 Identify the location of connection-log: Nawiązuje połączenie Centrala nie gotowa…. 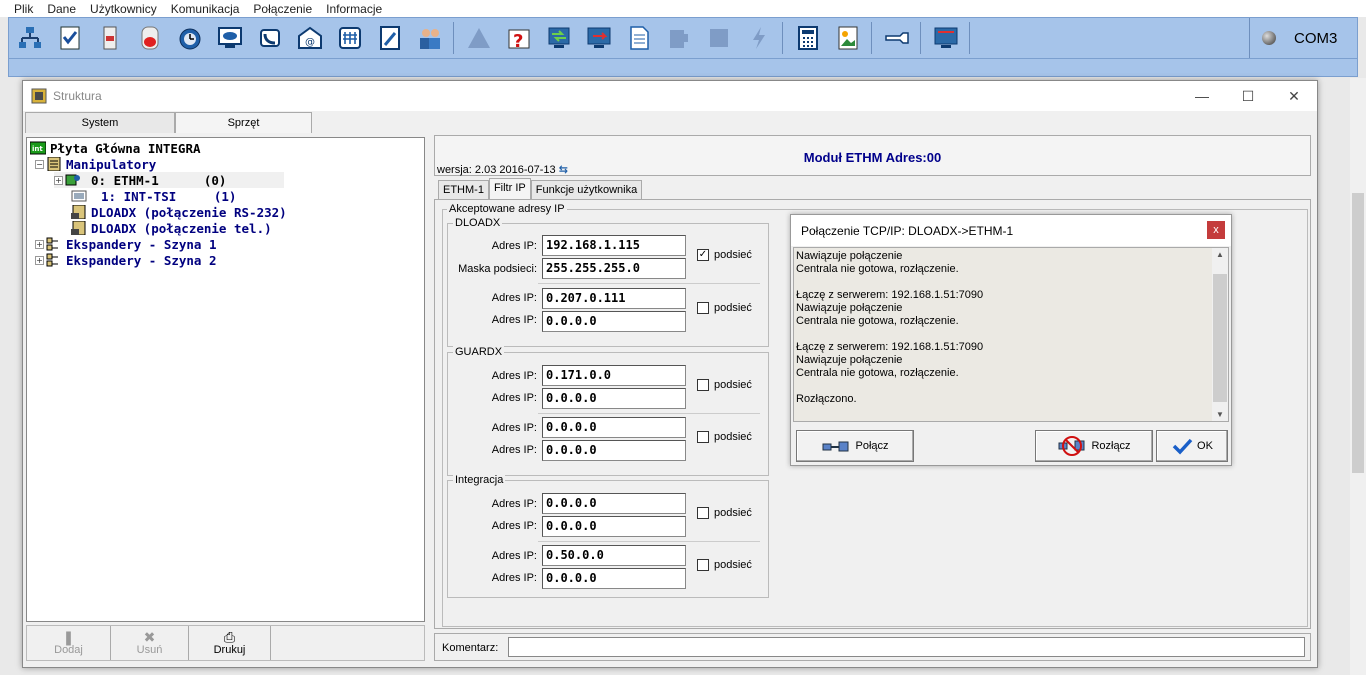
(1011, 334).